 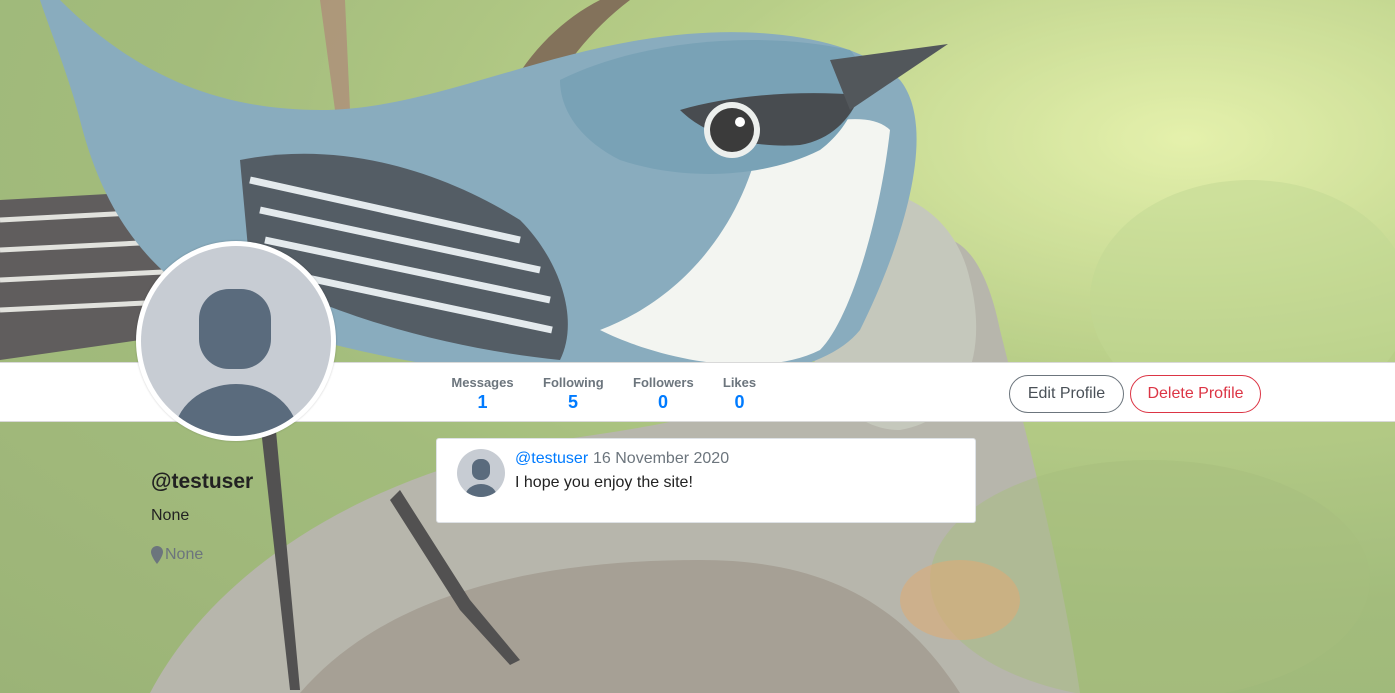 I want to click on stat-label: Messages, so click(x=482, y=382).